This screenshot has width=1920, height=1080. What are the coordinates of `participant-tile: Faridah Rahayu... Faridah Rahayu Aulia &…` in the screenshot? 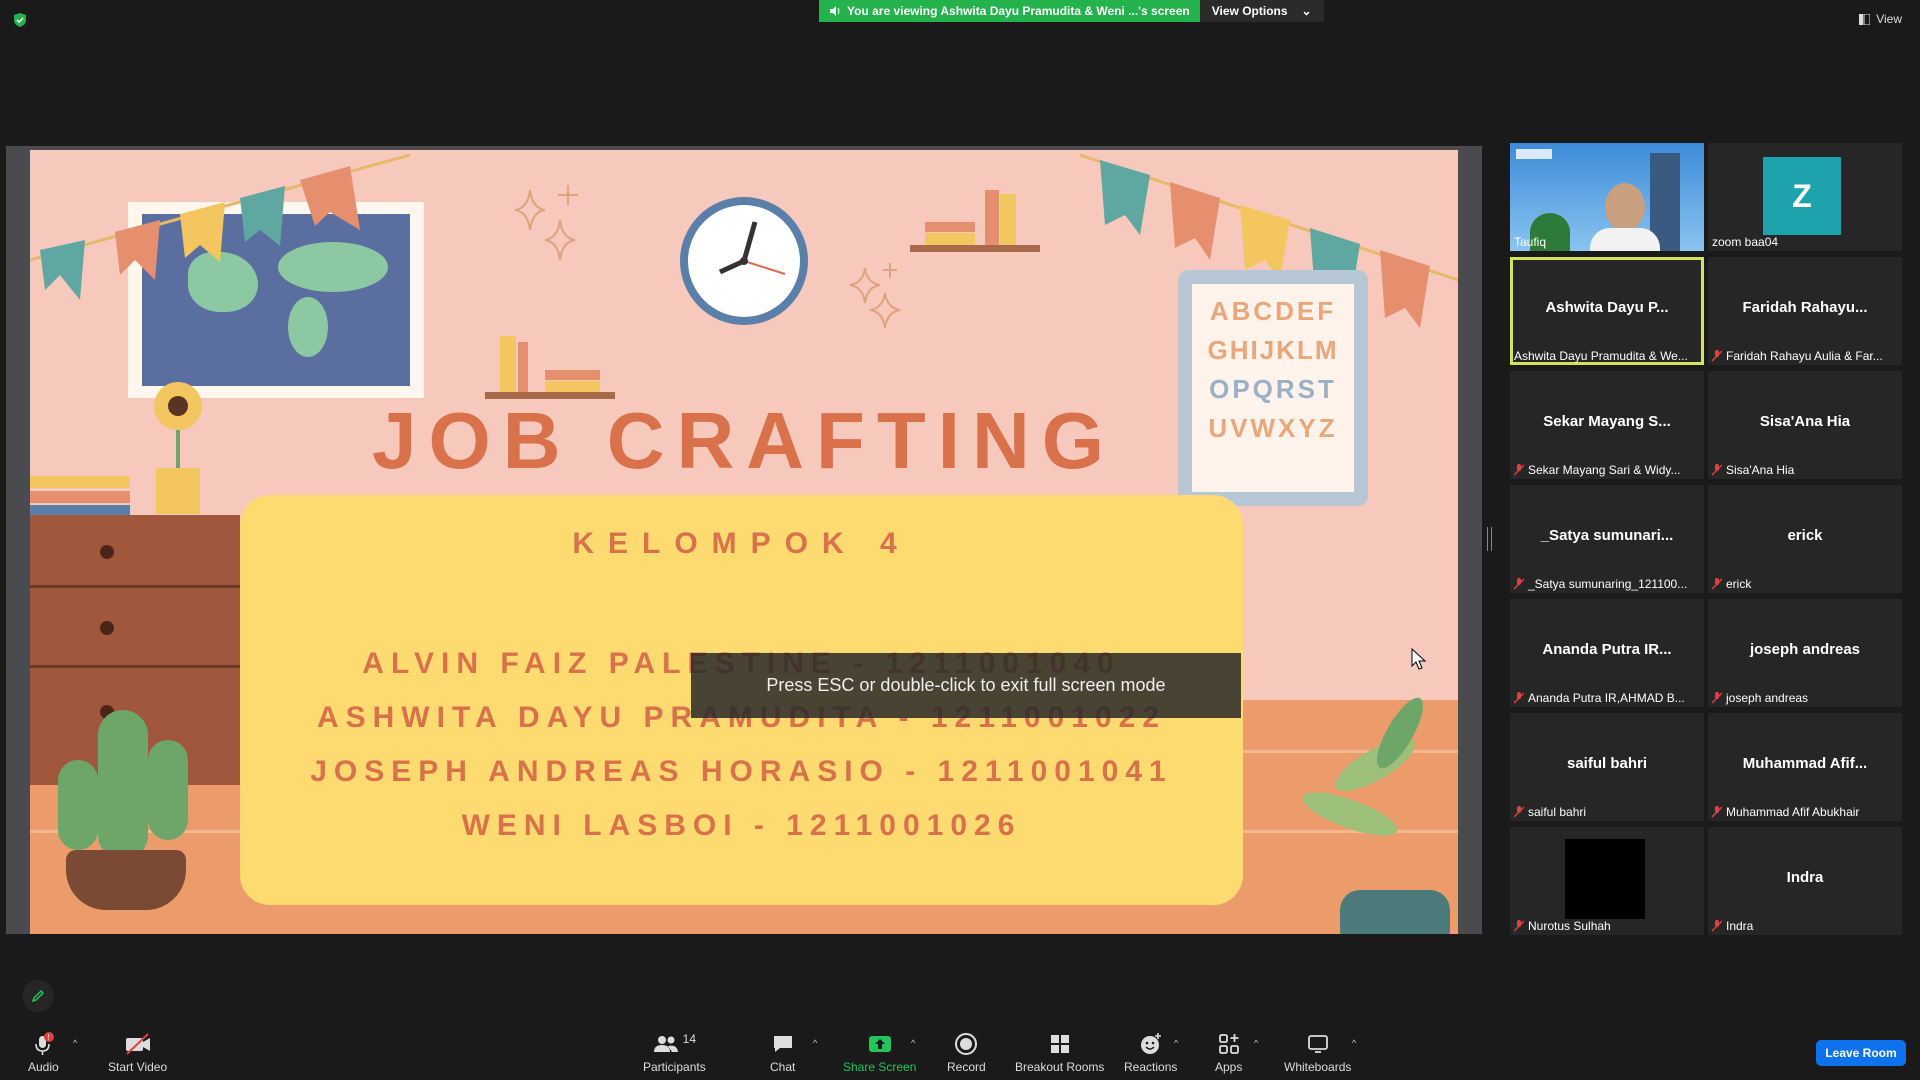 It's located at (1805, 311).